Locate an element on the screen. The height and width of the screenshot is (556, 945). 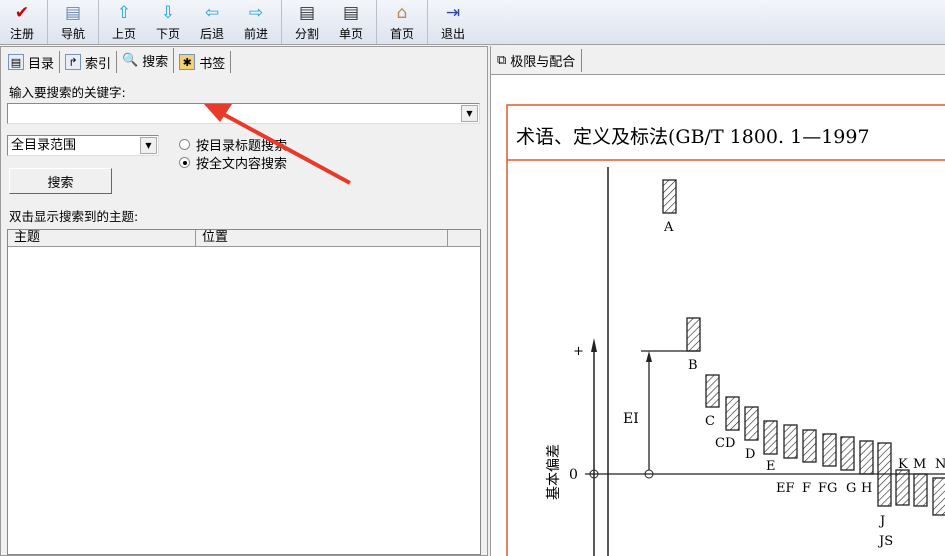
deviation-bar-m is located at coordinates (920, 490).